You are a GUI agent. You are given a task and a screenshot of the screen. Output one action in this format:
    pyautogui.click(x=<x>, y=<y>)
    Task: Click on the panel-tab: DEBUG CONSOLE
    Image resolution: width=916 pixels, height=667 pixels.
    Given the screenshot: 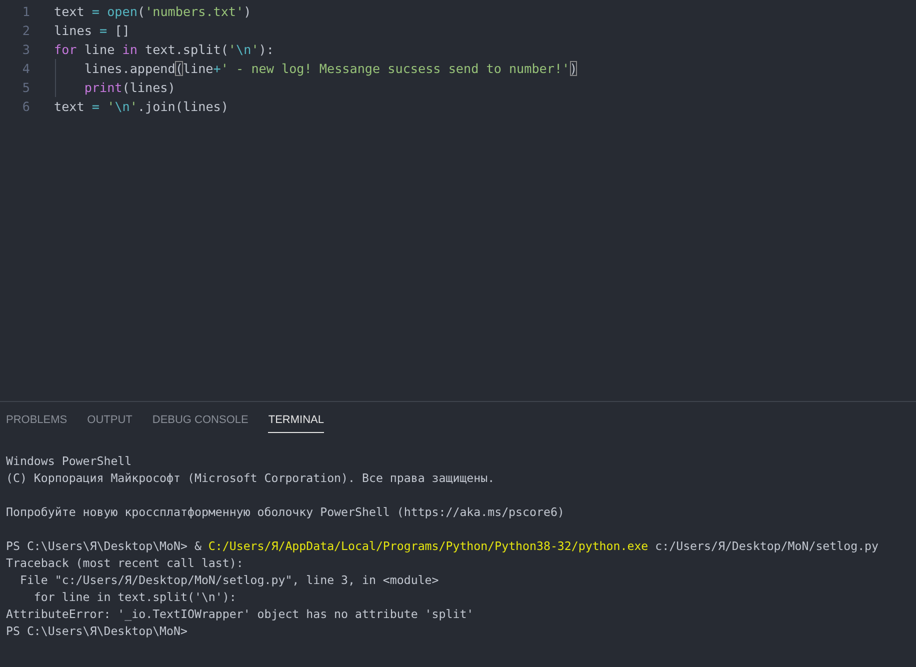 What is the action you would take?
    pyautogui.click(x=200, y=422)
    